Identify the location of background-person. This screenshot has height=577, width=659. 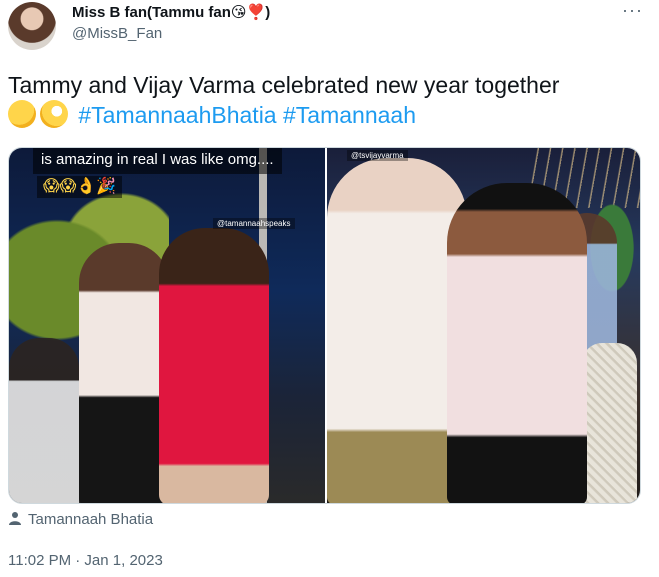
(44, 420).